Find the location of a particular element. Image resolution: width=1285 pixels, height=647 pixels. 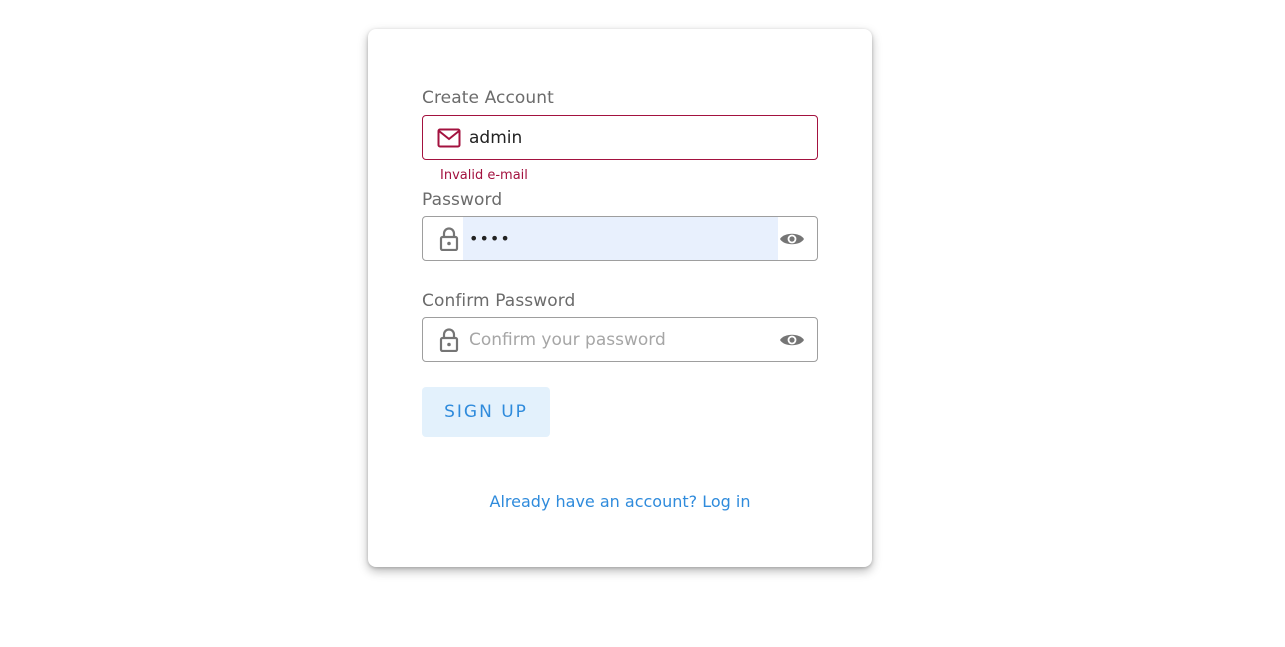

confirm-password-field is located at coordinates (620, 339).